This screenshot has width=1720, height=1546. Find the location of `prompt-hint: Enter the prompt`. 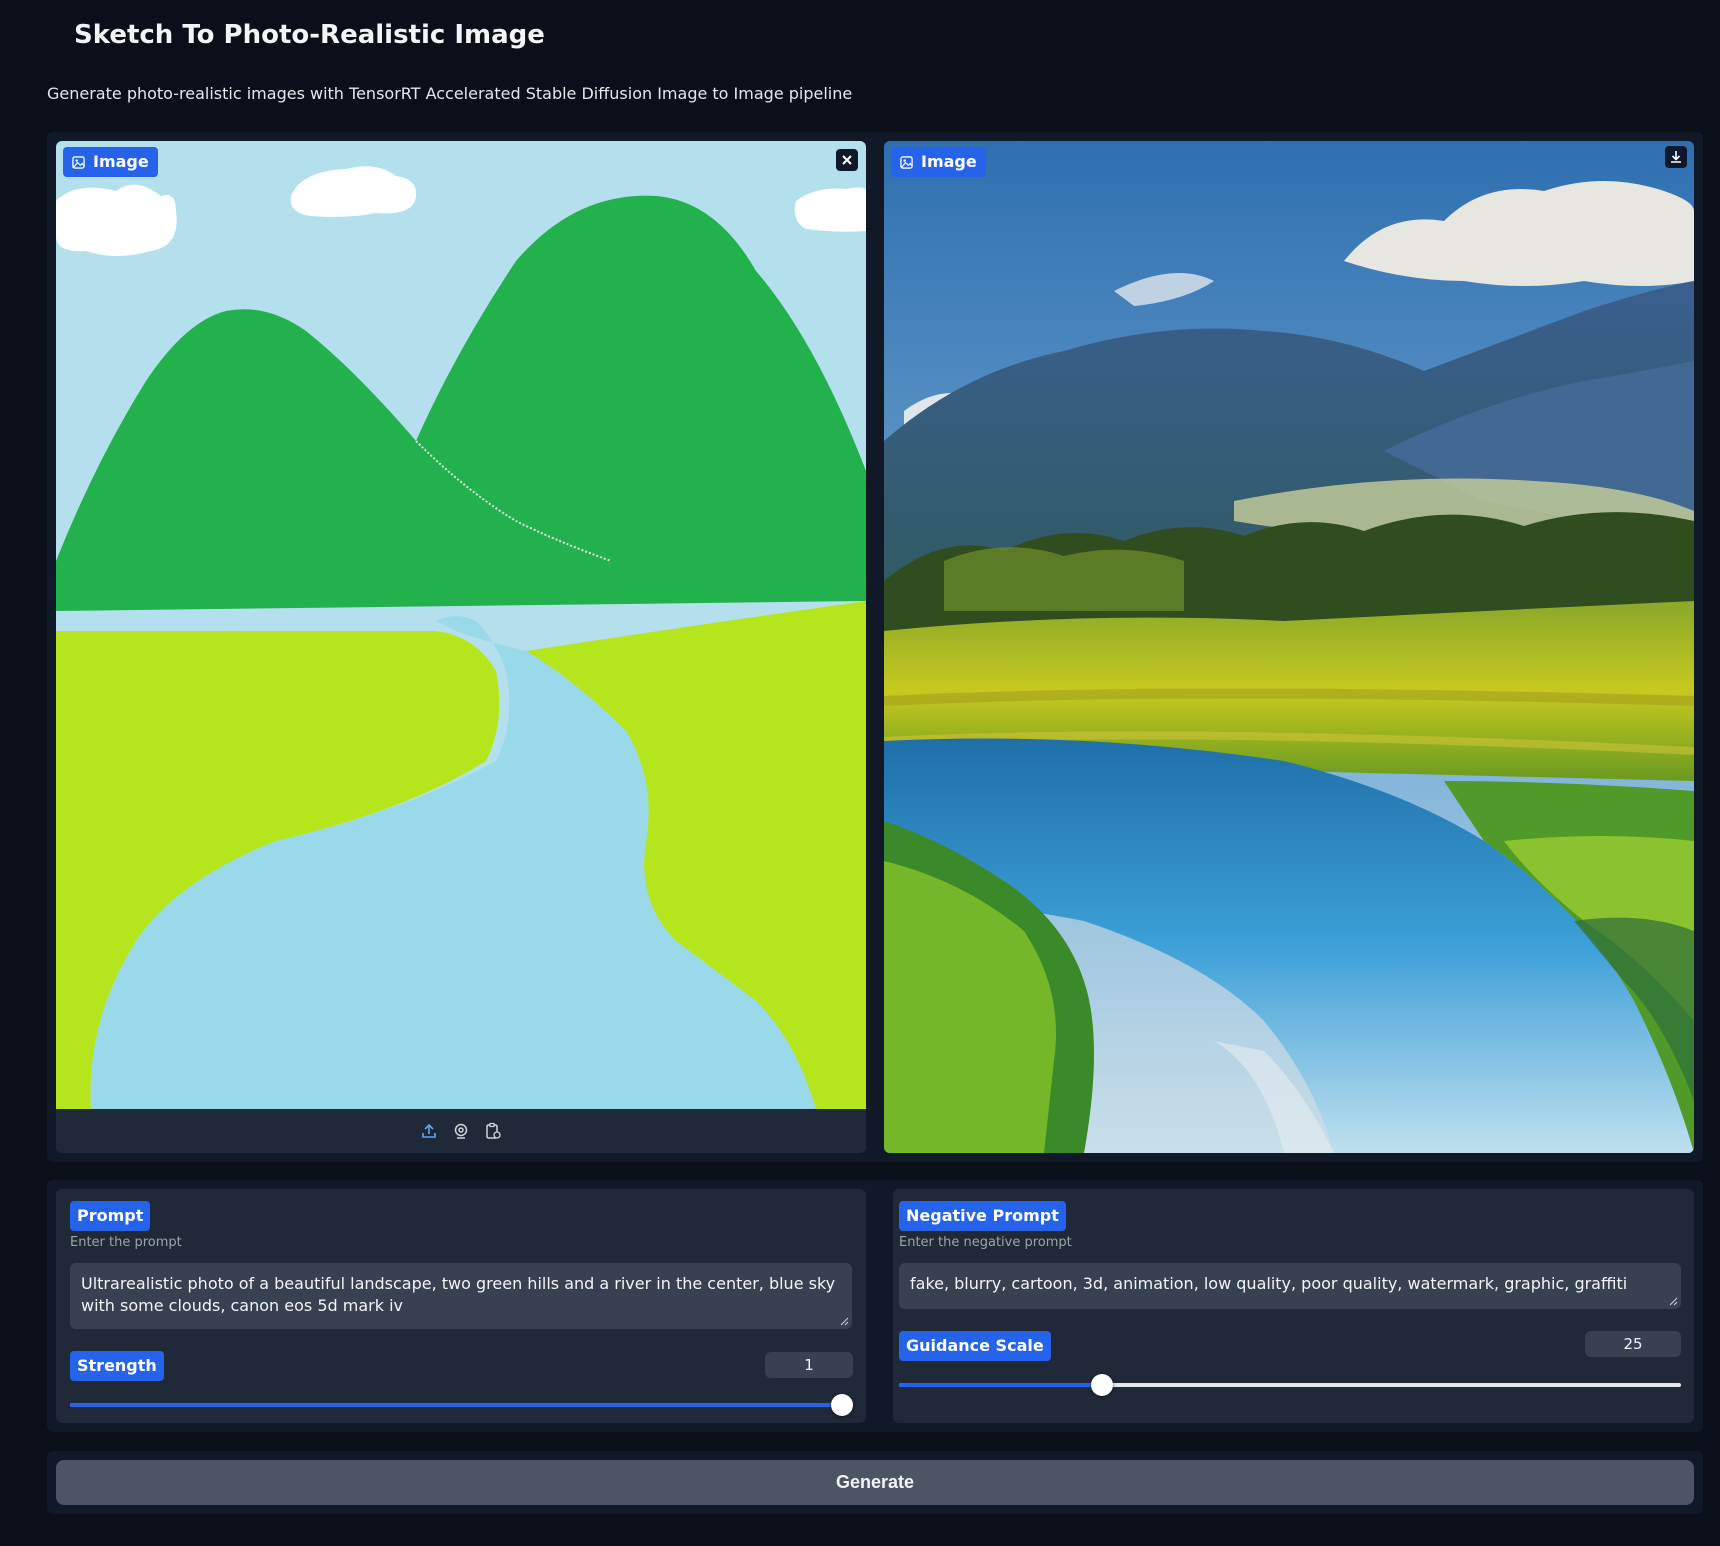

prompt-hint: Enter the prompt is located at coordinates (126, 1242).